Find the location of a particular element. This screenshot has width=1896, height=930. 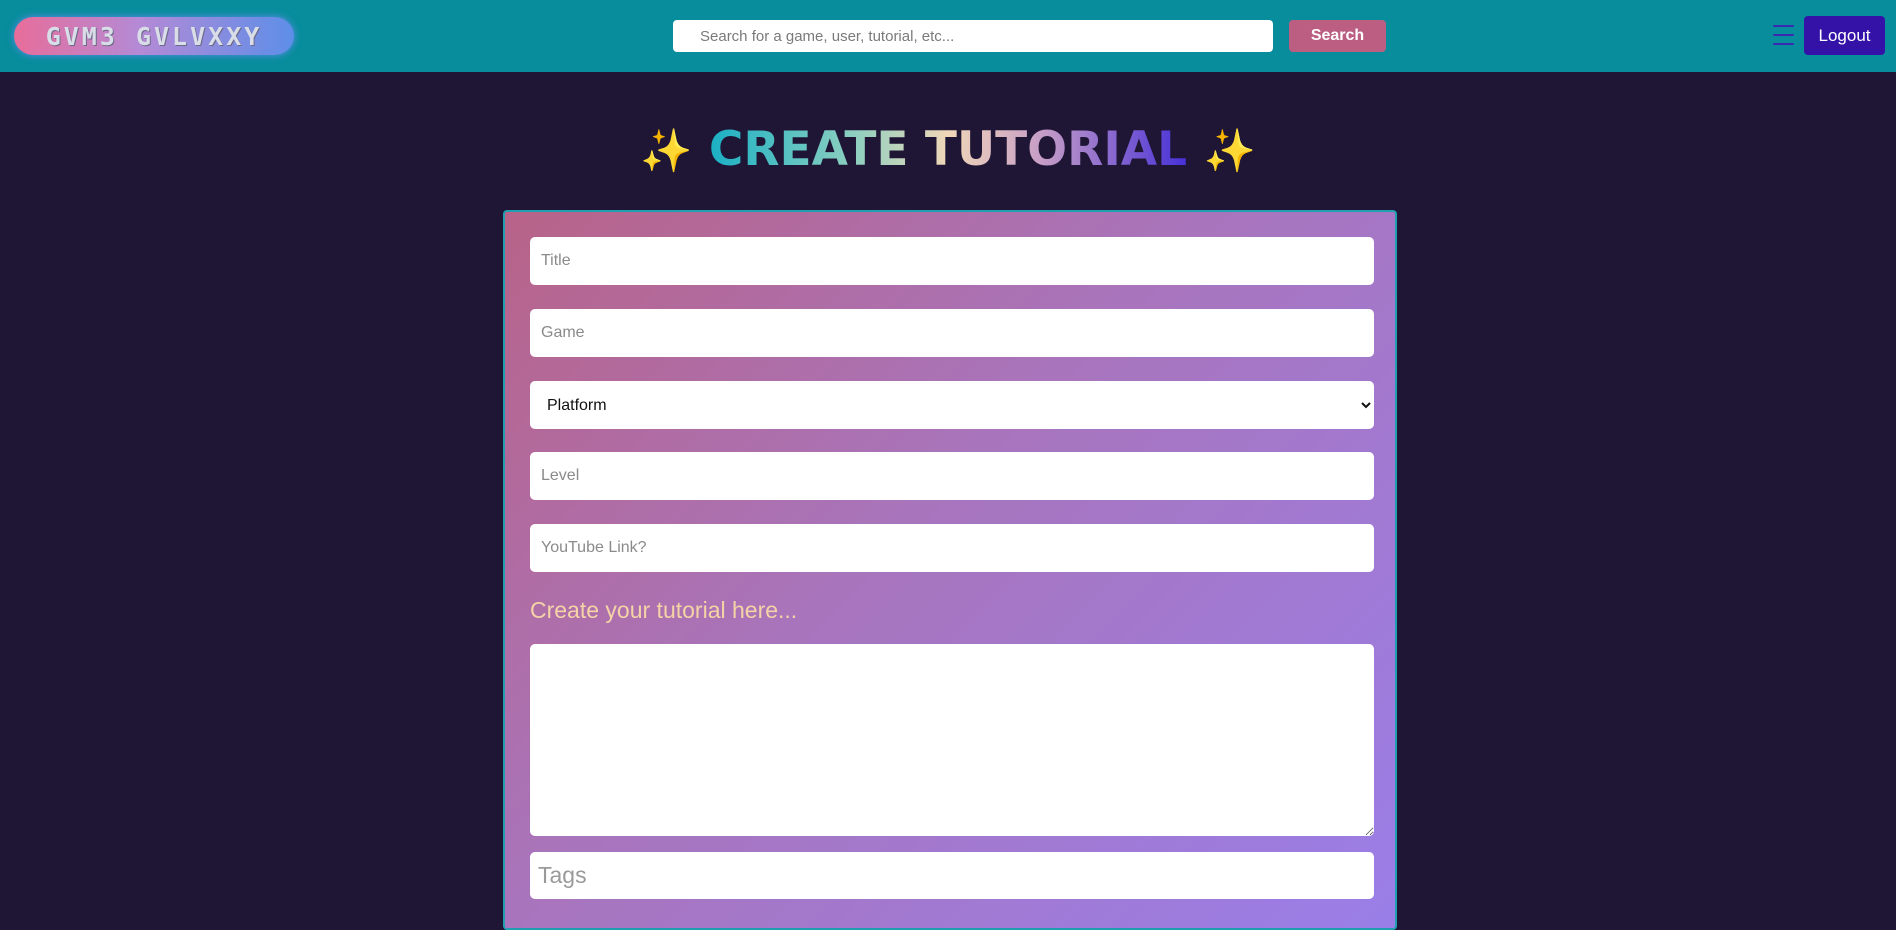

navbar: GVM3 GVLVXXY Search Logout is located at coordinates (948, 36).